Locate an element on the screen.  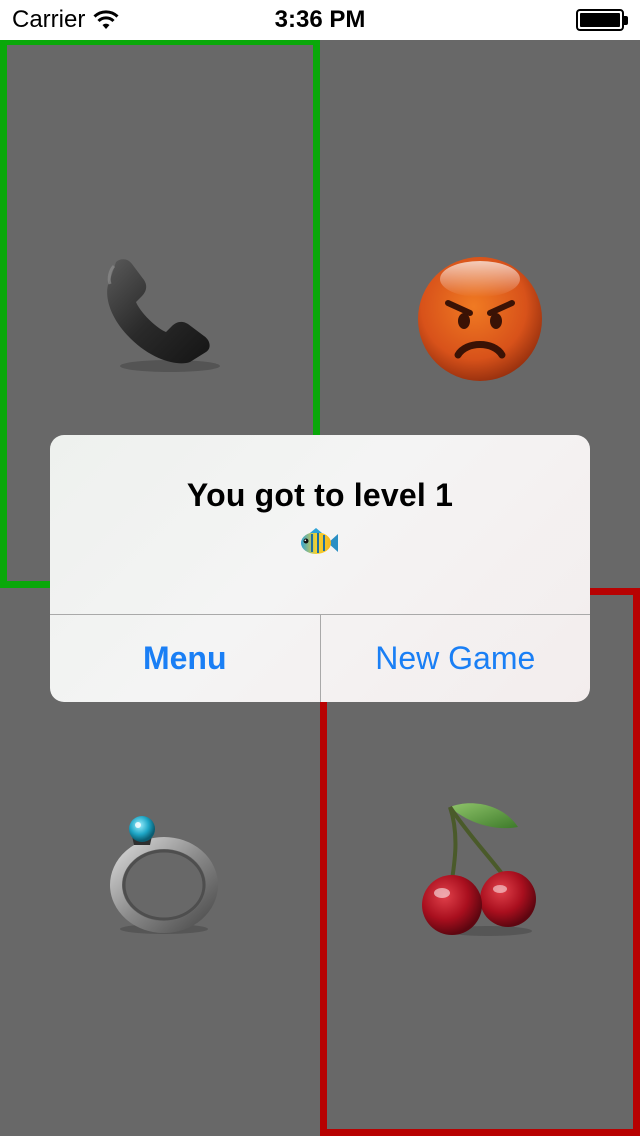
status-left: Carrier is located at coordinates (65, 20).